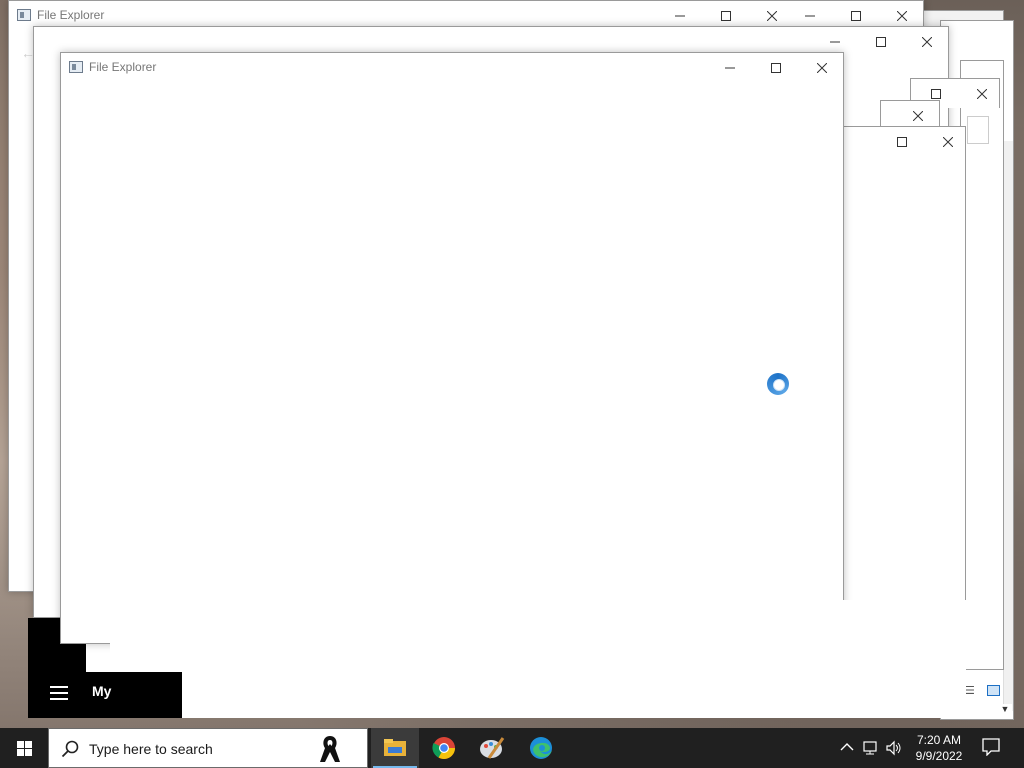 Image resolution: width=1024 pixels, height=768 pixels. Describe the element at coordinates (894, 748) in the screenshot. I see `volume-icon` at that location.